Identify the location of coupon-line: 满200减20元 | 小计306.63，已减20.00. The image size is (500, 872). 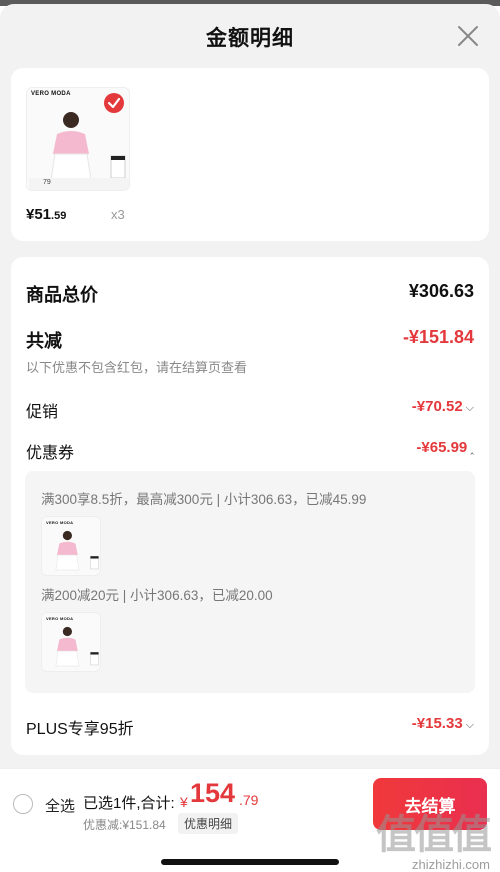
(157, 595).